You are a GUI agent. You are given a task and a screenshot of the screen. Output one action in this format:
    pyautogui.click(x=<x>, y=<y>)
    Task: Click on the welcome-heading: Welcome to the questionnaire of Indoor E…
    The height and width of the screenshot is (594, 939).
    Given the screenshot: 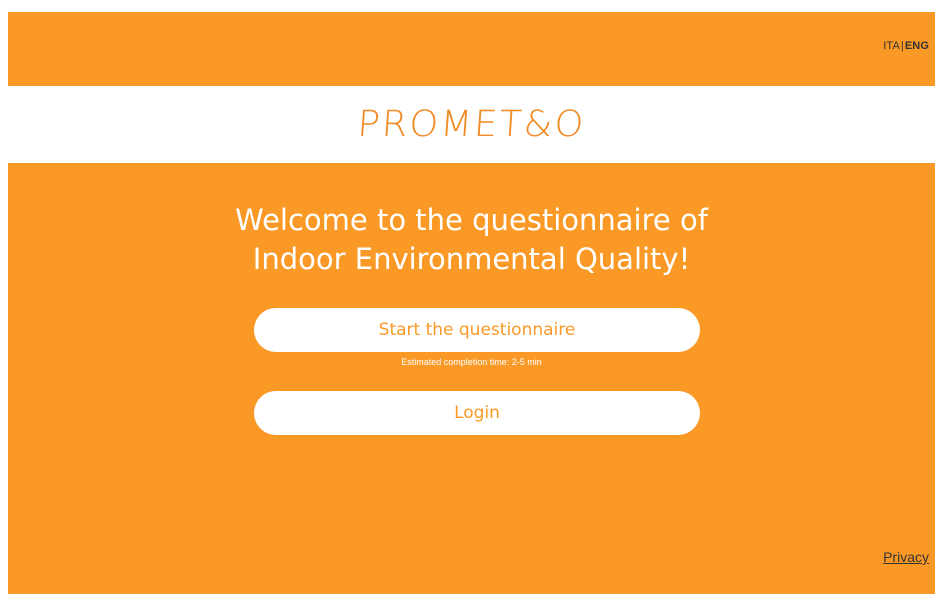 What is the action you would take?
    pyautogui.click(x=471, y=240)
    